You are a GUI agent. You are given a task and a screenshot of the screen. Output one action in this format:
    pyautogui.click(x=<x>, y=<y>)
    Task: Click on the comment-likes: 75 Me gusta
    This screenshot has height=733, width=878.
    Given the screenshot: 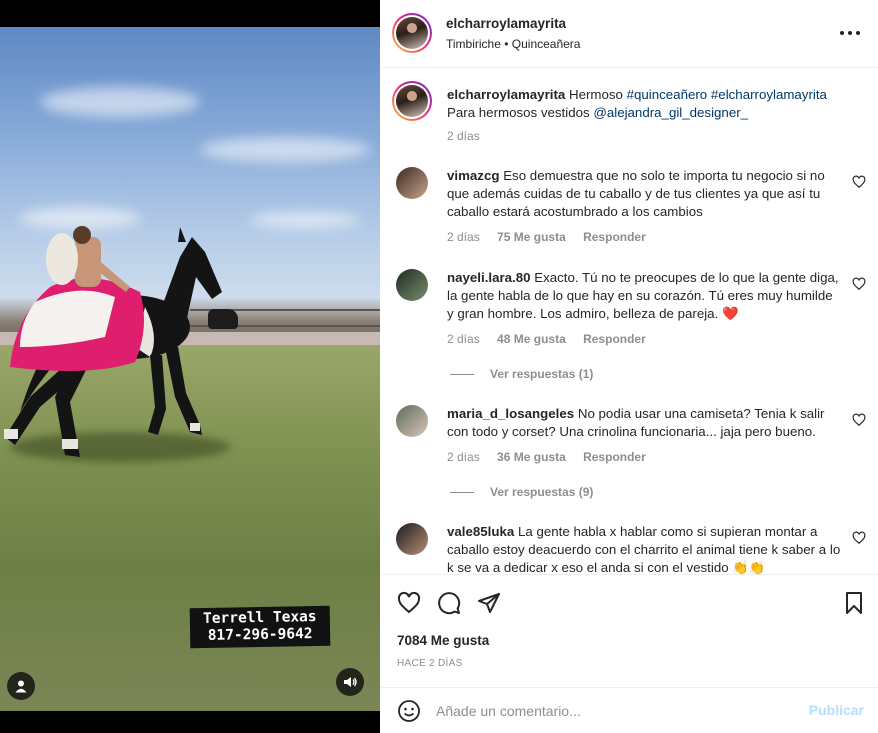 What is the action you would take?
    pyautogui.click(x=531, y=237)
    